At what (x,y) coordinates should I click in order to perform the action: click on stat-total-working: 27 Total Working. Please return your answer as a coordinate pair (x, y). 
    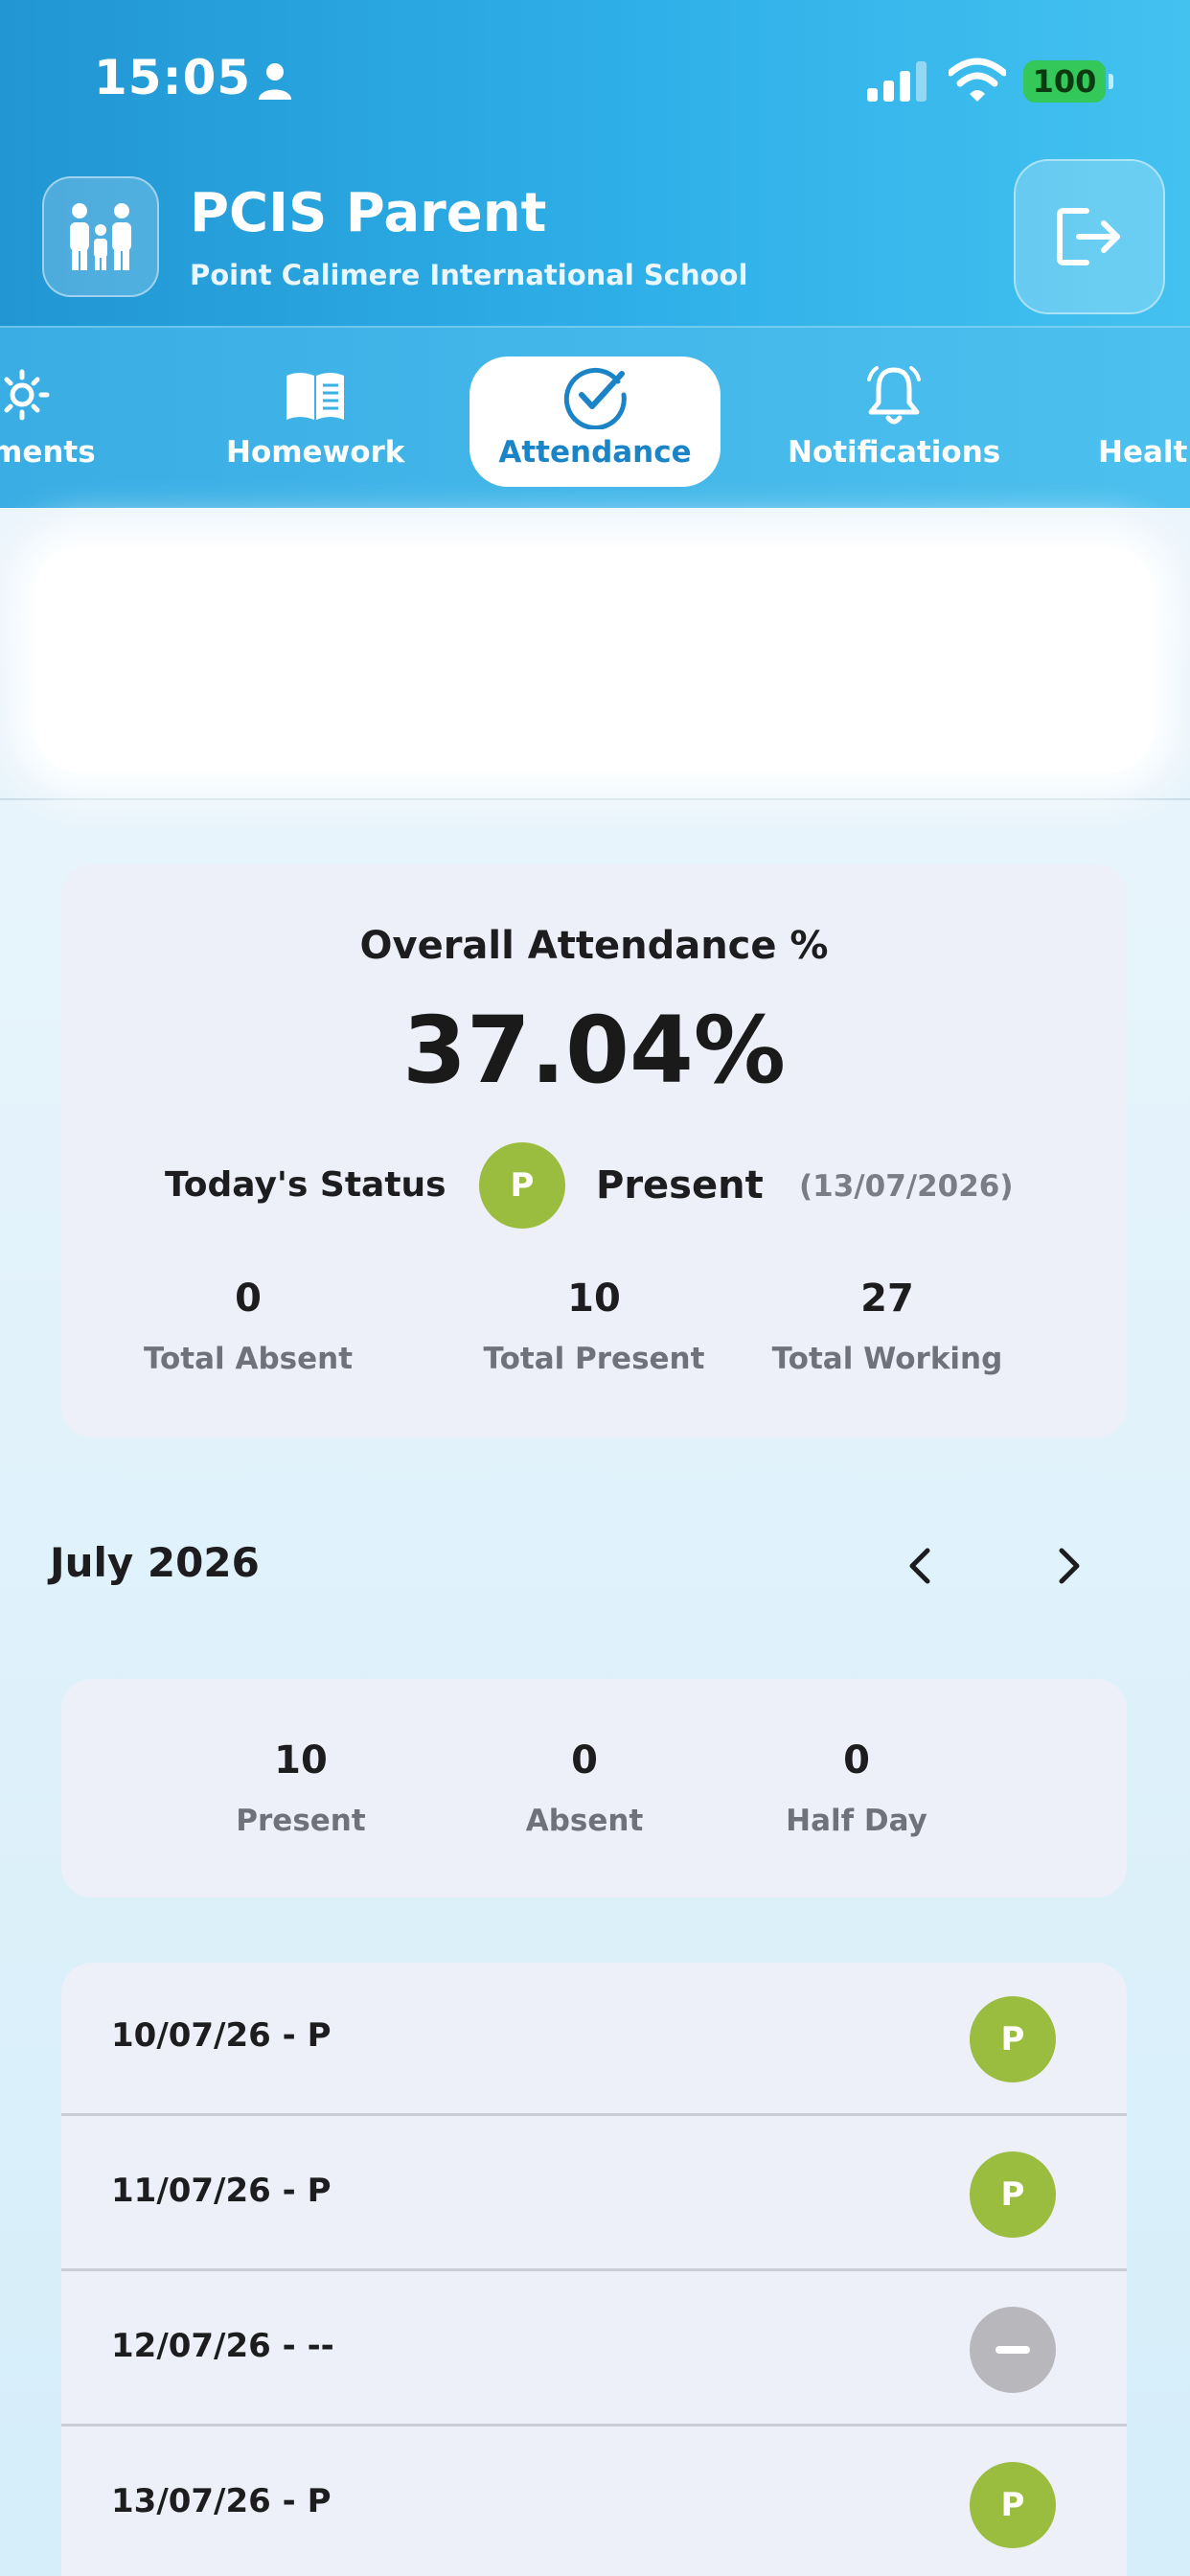
    Looking at the image, I should click on (888, 1326).